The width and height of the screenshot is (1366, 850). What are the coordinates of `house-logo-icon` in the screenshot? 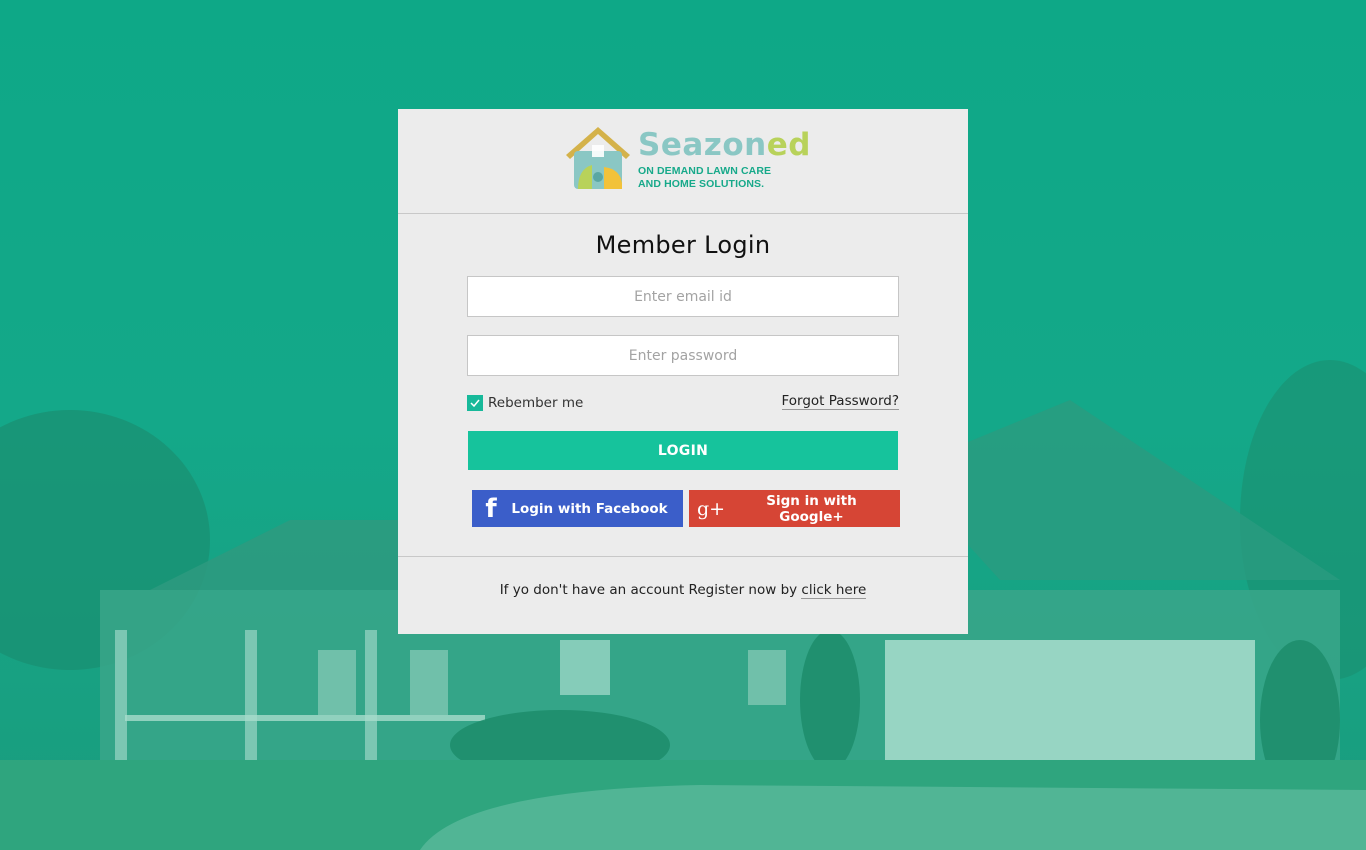 It's located at (598, 158).